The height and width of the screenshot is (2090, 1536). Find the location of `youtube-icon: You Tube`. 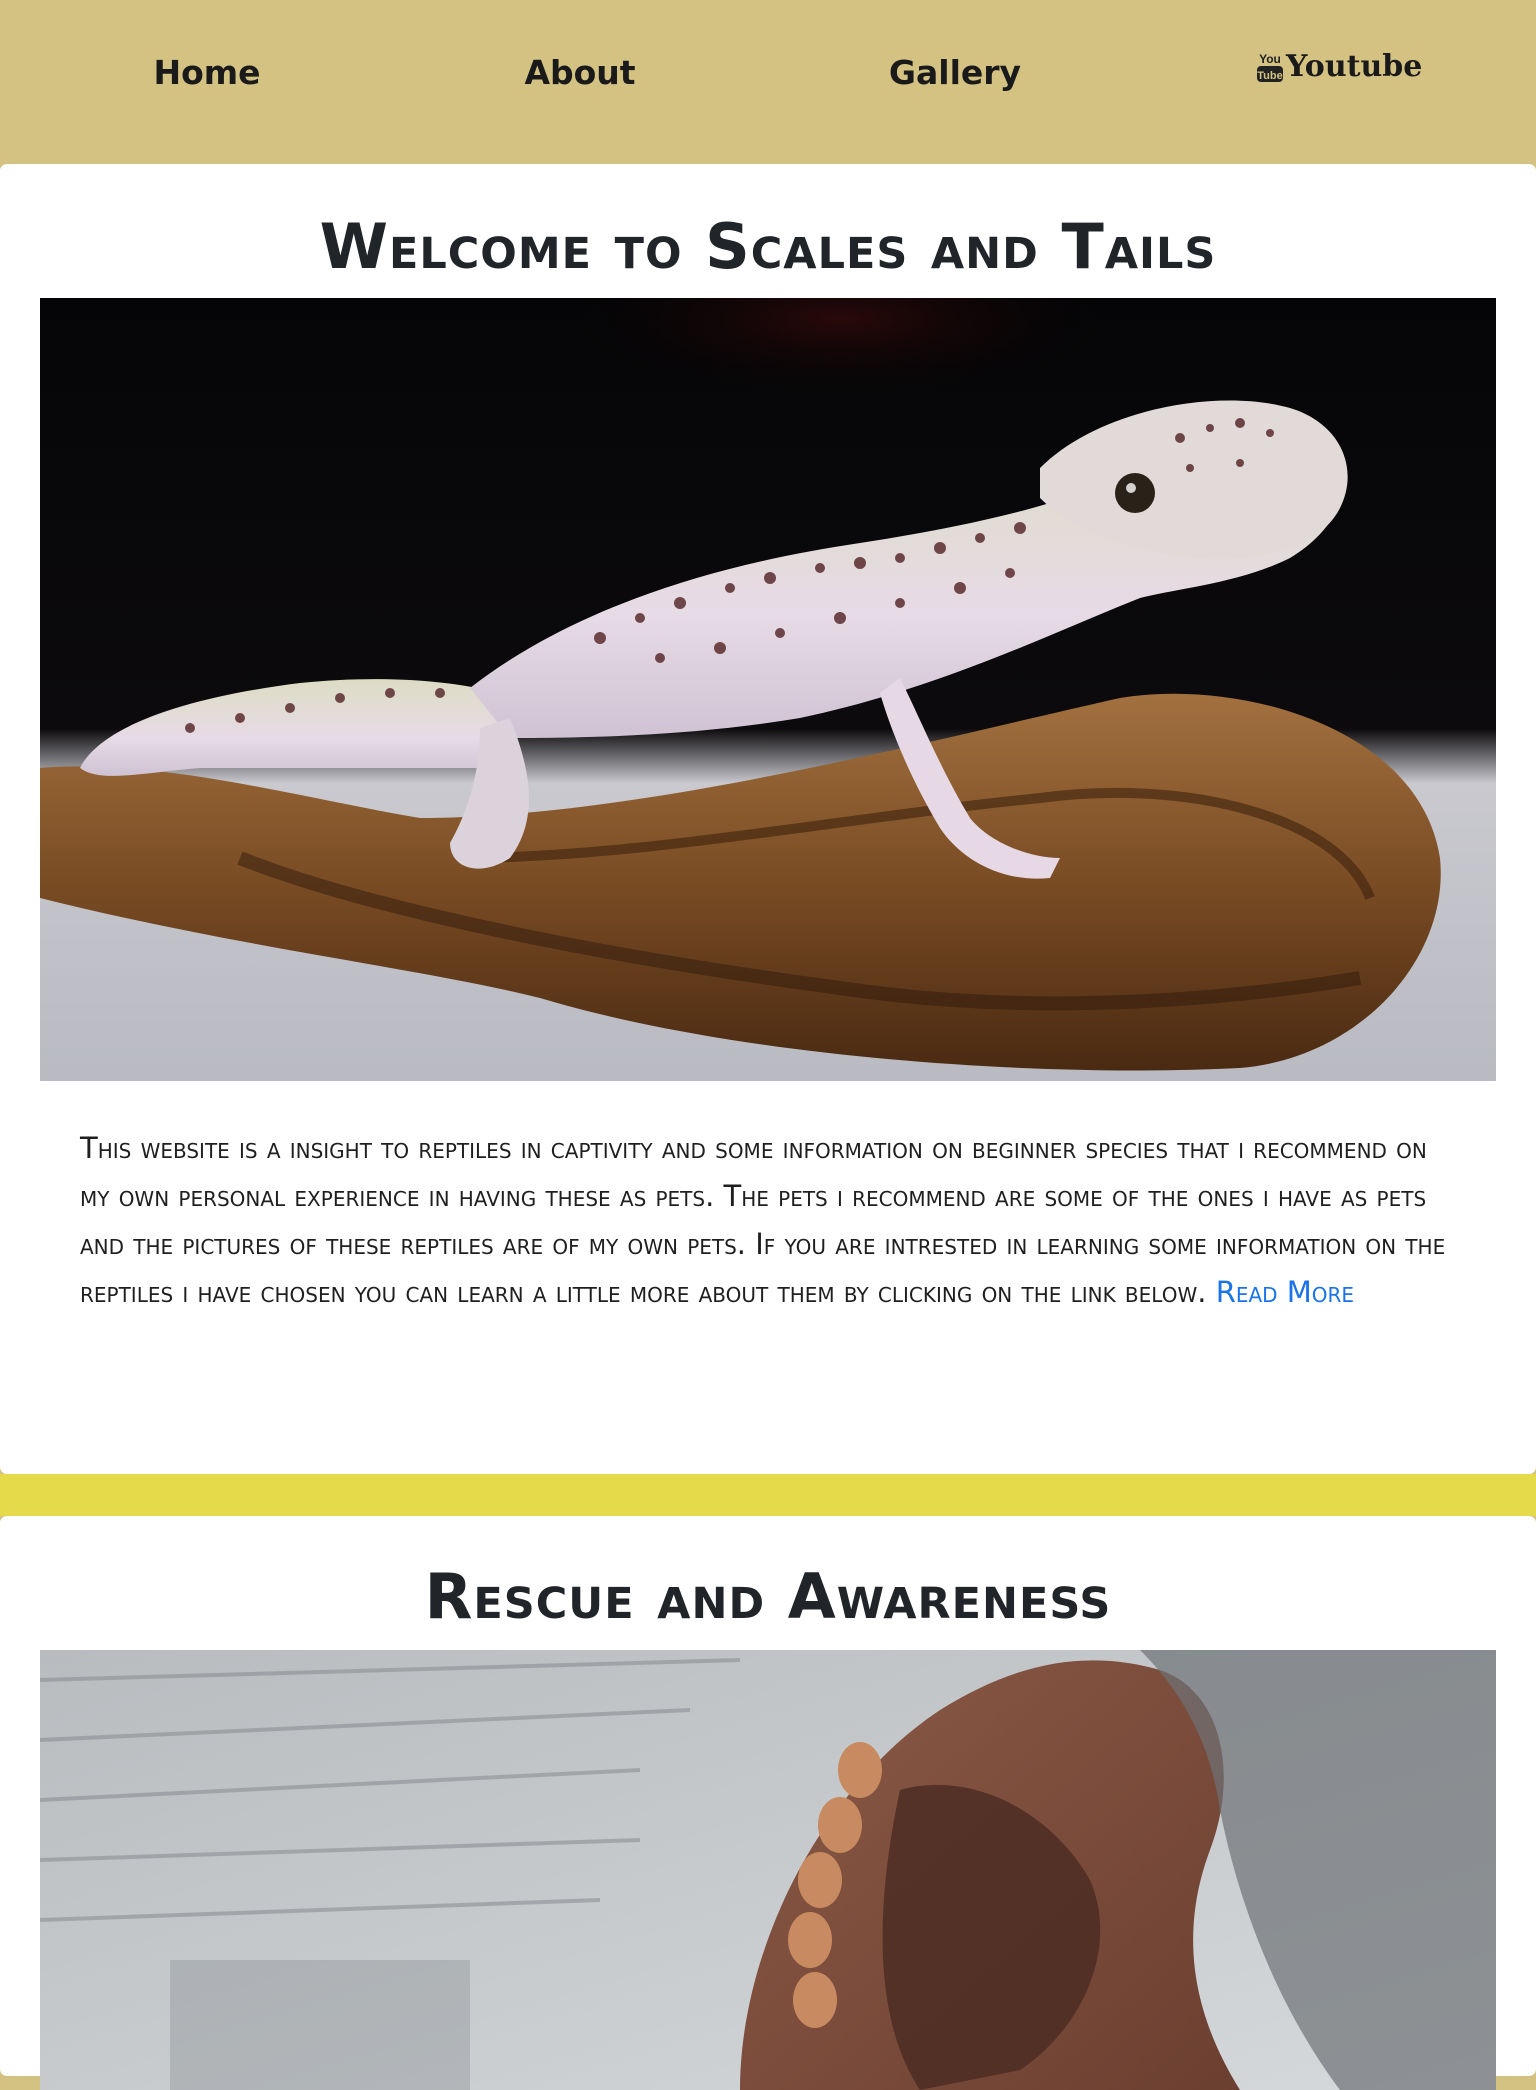

youtube-icon: You Tube is located at coordinates (1270, 67).